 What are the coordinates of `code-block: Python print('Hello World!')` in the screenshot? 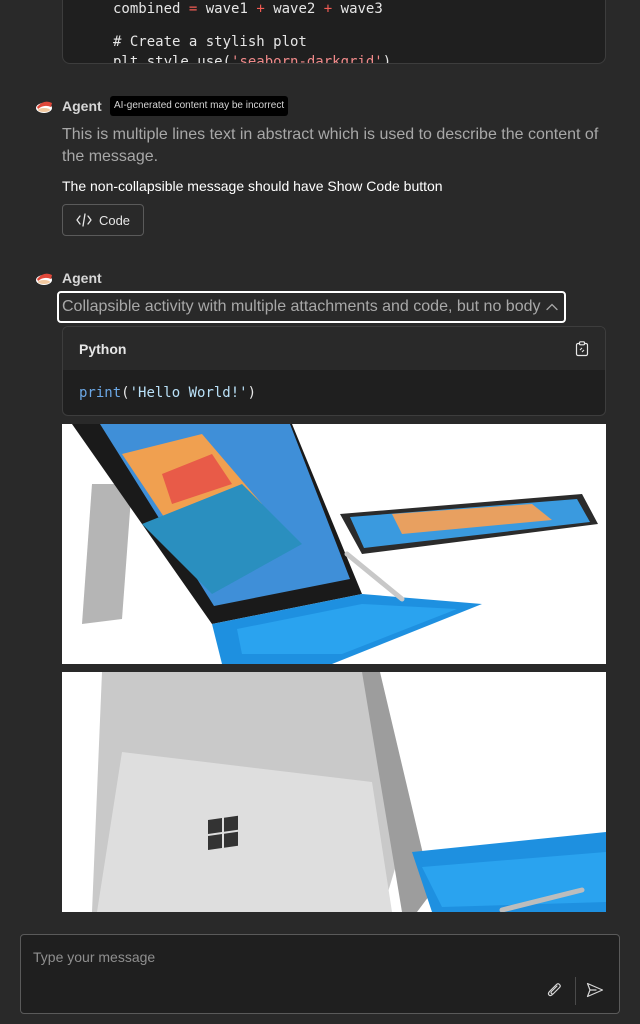 It's located at (334, 371).